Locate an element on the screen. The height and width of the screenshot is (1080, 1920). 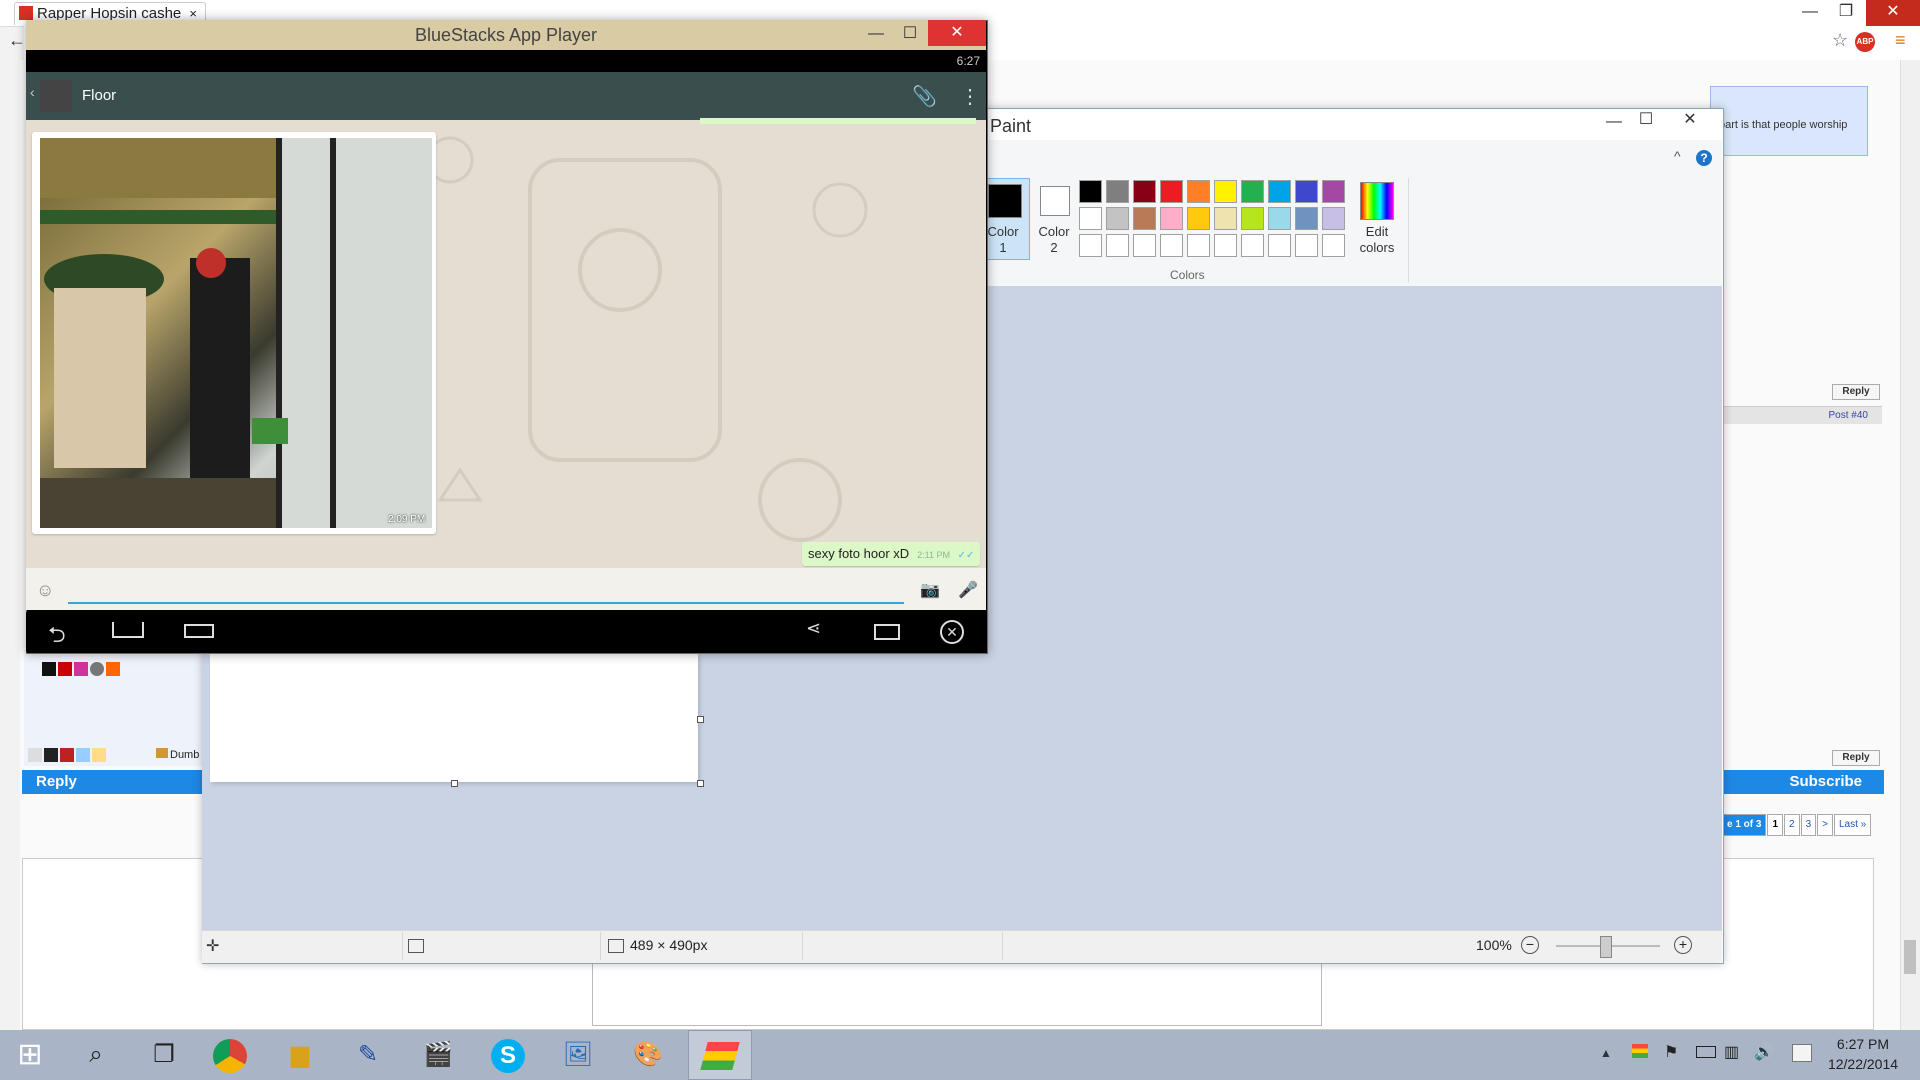
steam-icon is located at coordinates (49, 669).